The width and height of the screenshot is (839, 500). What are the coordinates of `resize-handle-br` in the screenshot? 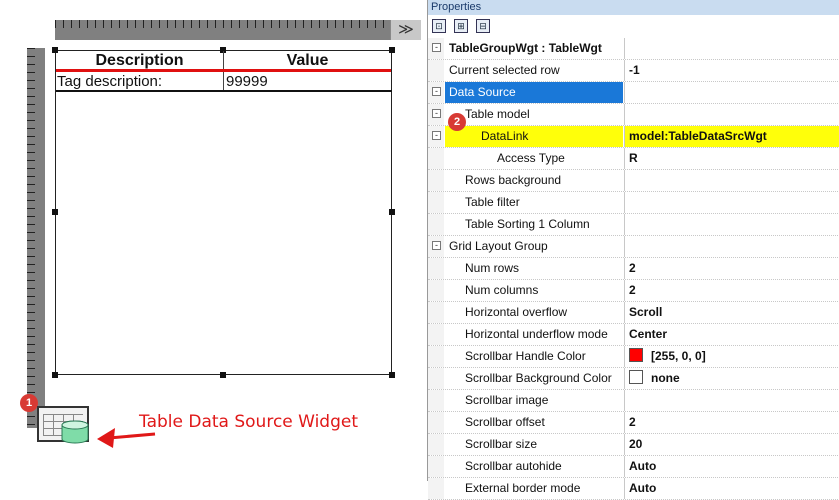 It's located at (392, 375).